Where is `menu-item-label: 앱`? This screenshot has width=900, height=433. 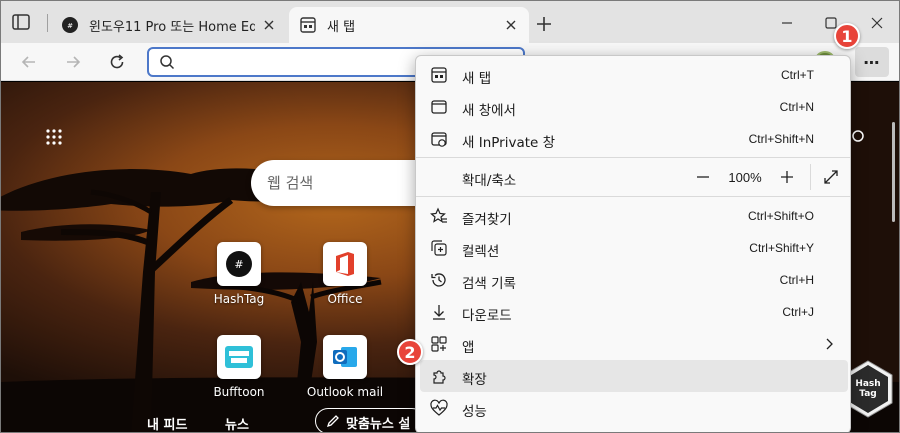 menu-item-label: 앱 is located at coordinates (468, 348).